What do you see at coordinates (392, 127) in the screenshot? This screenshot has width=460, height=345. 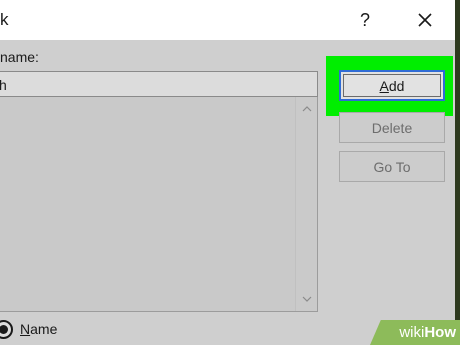 I see `delete-button: Delete` at bounding box center [392, 127].